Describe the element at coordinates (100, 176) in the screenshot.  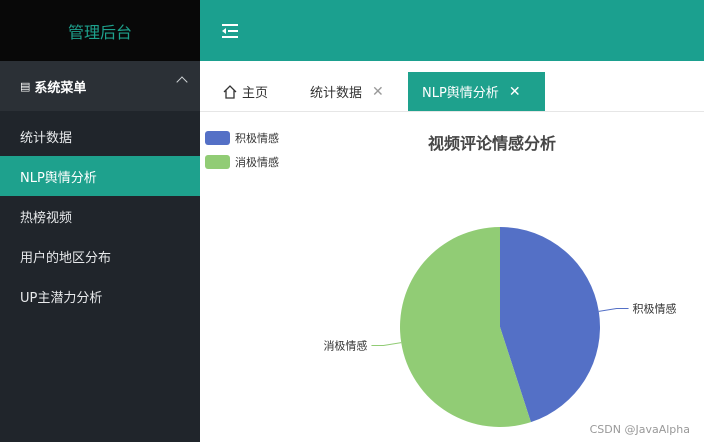
I see `sidebar-item-nlp: NLP舆情分析` at that location.